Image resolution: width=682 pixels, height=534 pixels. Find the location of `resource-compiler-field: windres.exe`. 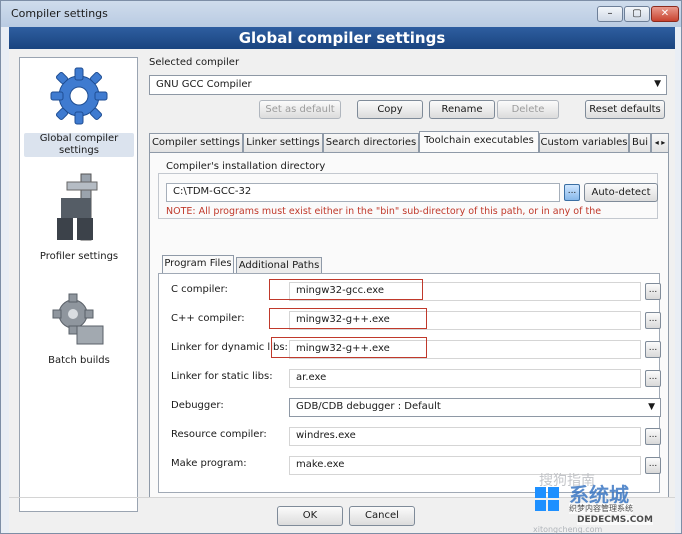

resource-compiler-field: windres.exe is located at coordinates (465, 436).